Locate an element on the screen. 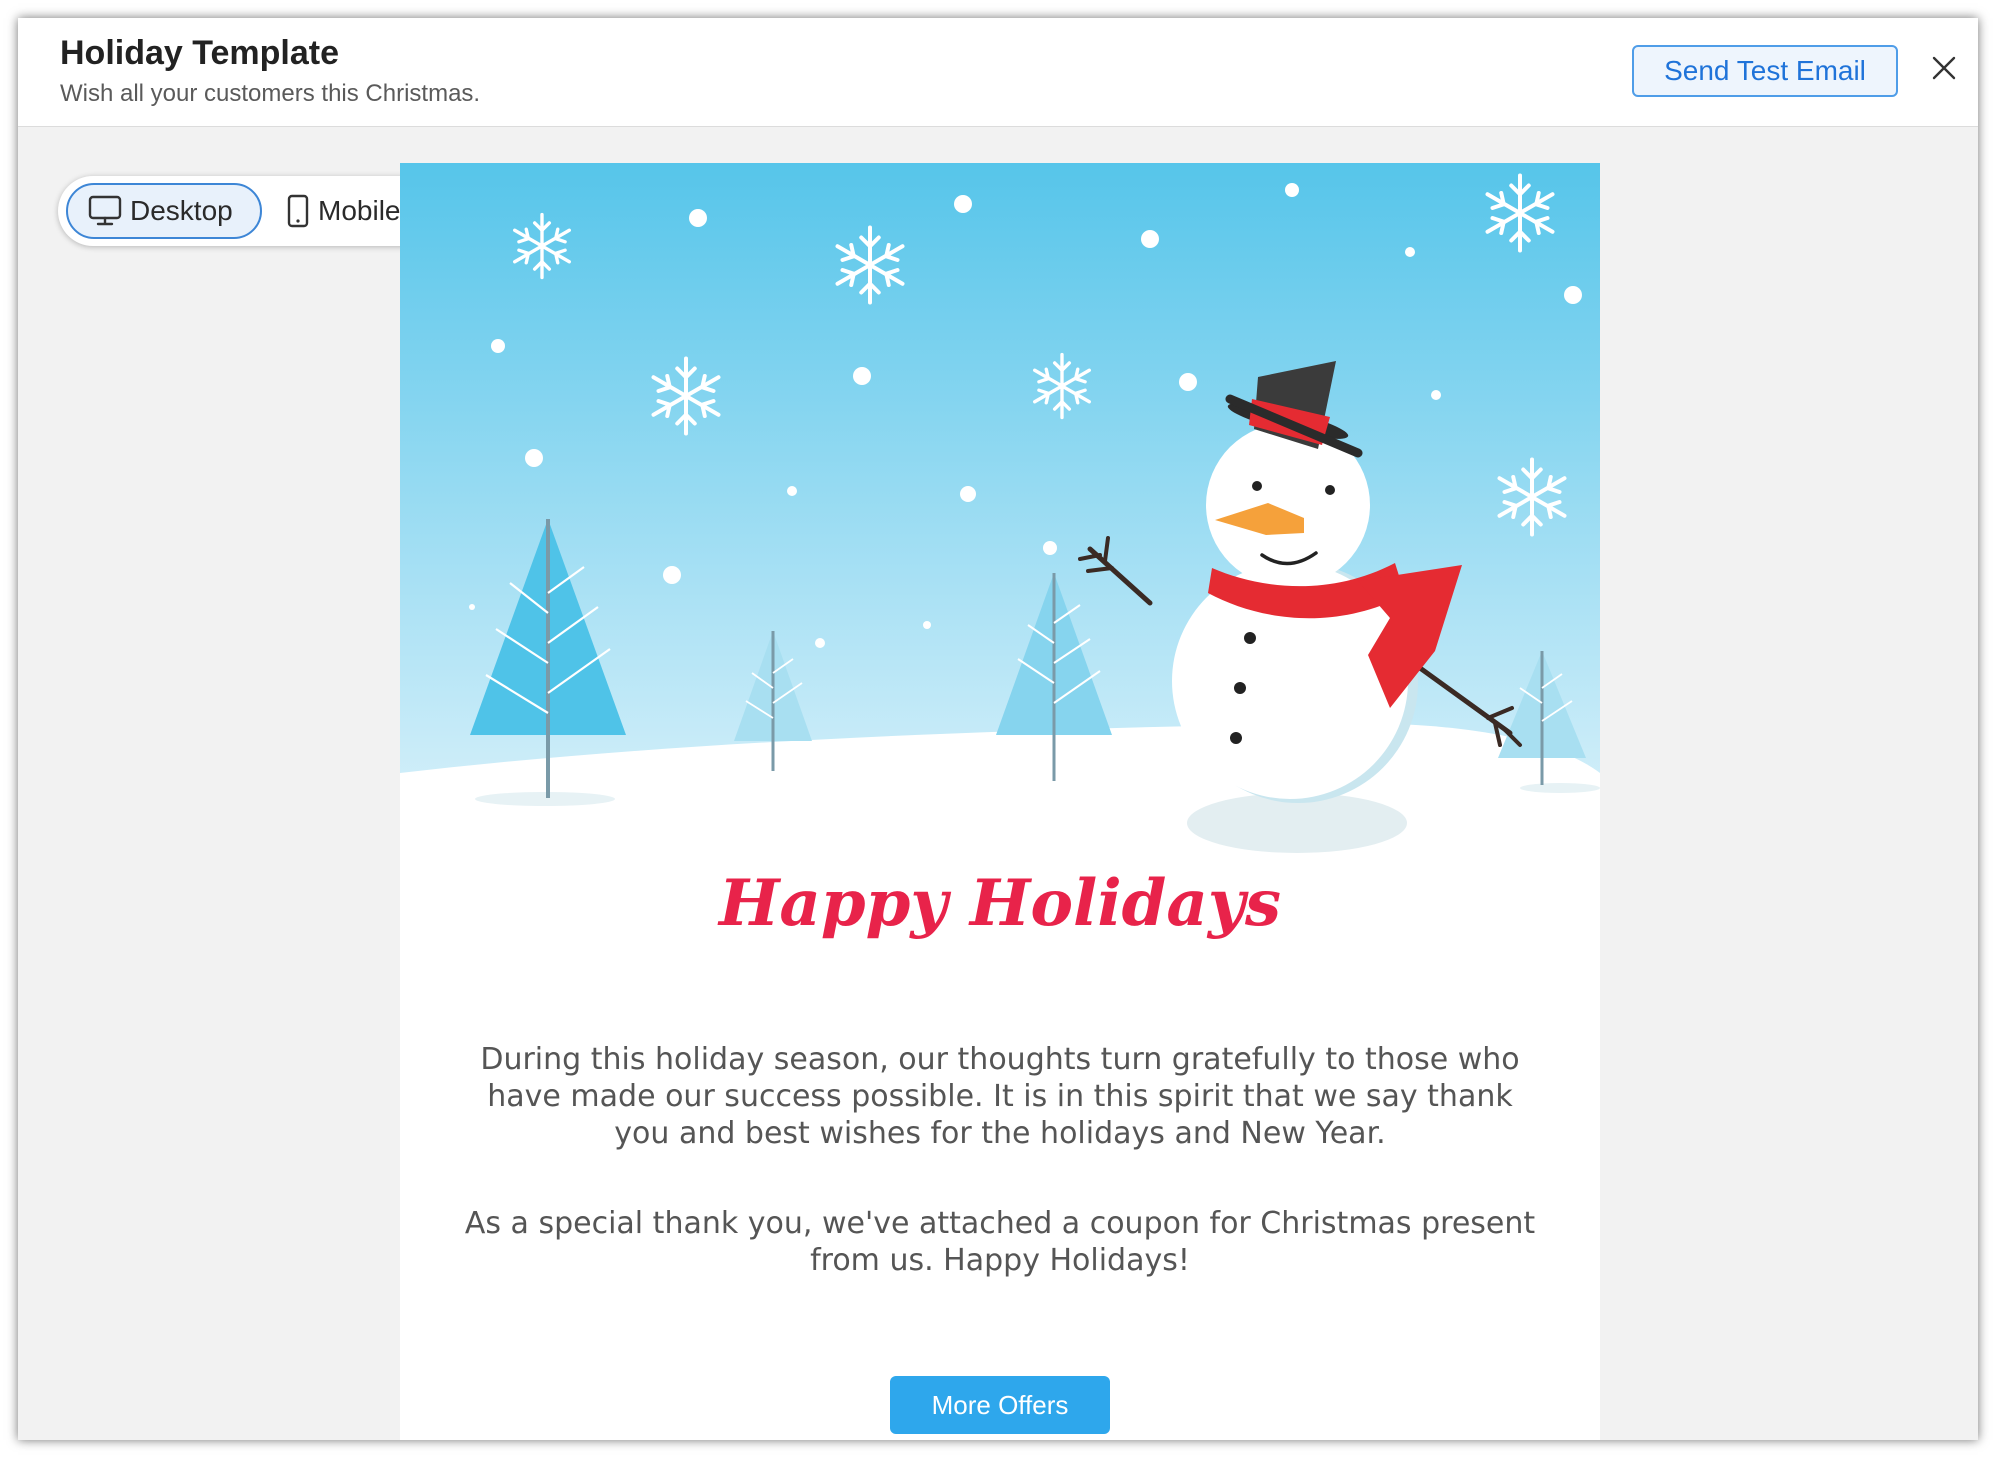 The width and height of the screenshot is (1996, 1458). view-toggle: Desktop Mobile is located at coordinates (247, 211).